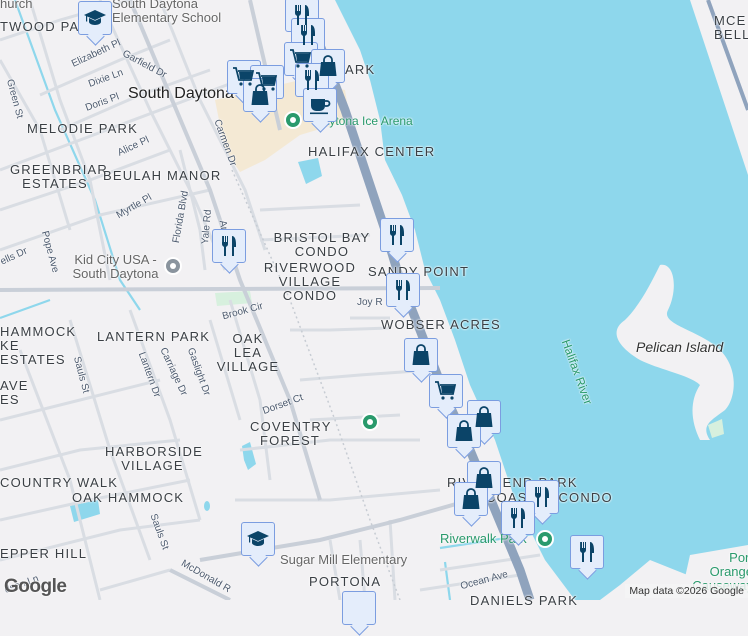 The width and height of the screenshot is (748, 636). Describe the element at coordinates (59, 482) in the screenshot. I see `neighborhood-label: COUNTRY WALK` at that location.